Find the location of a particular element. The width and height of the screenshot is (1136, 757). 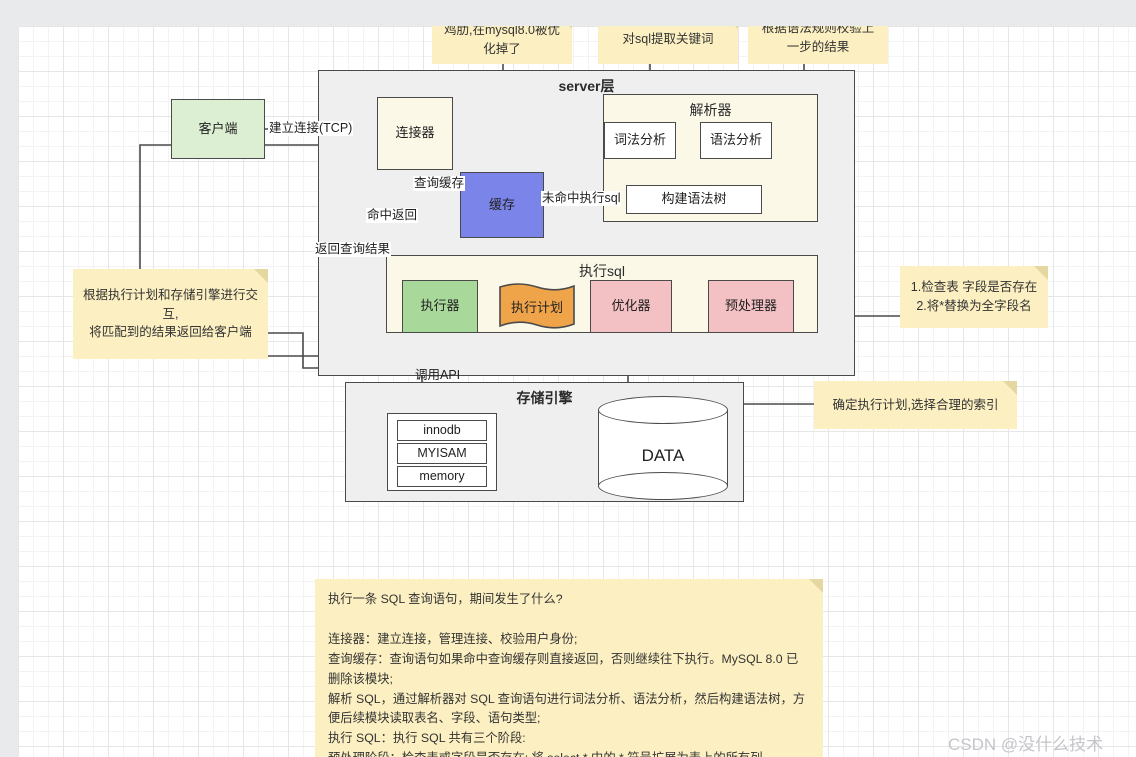

note-preprocess-check: 1.检查表 字段是否存在 2.将*替换为全字段名 is located at coordinates (974, 297).